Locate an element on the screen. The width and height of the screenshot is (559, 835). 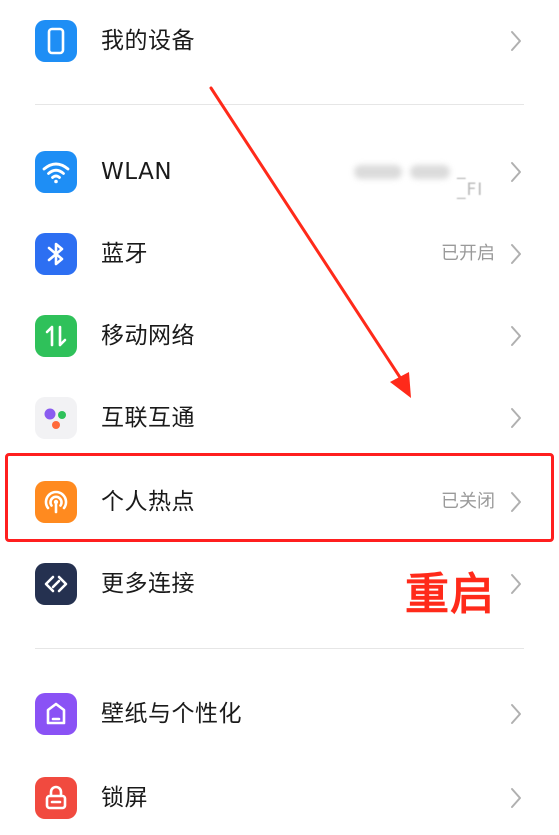
settings-item-label: 壁纸与个性化 is located at coordinates (171, 714).